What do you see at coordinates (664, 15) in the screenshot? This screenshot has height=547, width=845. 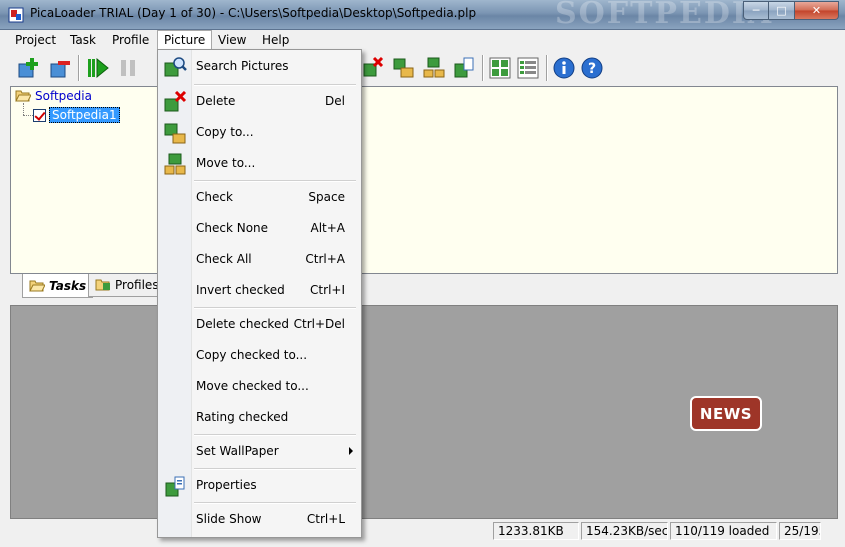 I see `softpedia-watermark: SOFTPEDIA` at bounding box center [664, 15].